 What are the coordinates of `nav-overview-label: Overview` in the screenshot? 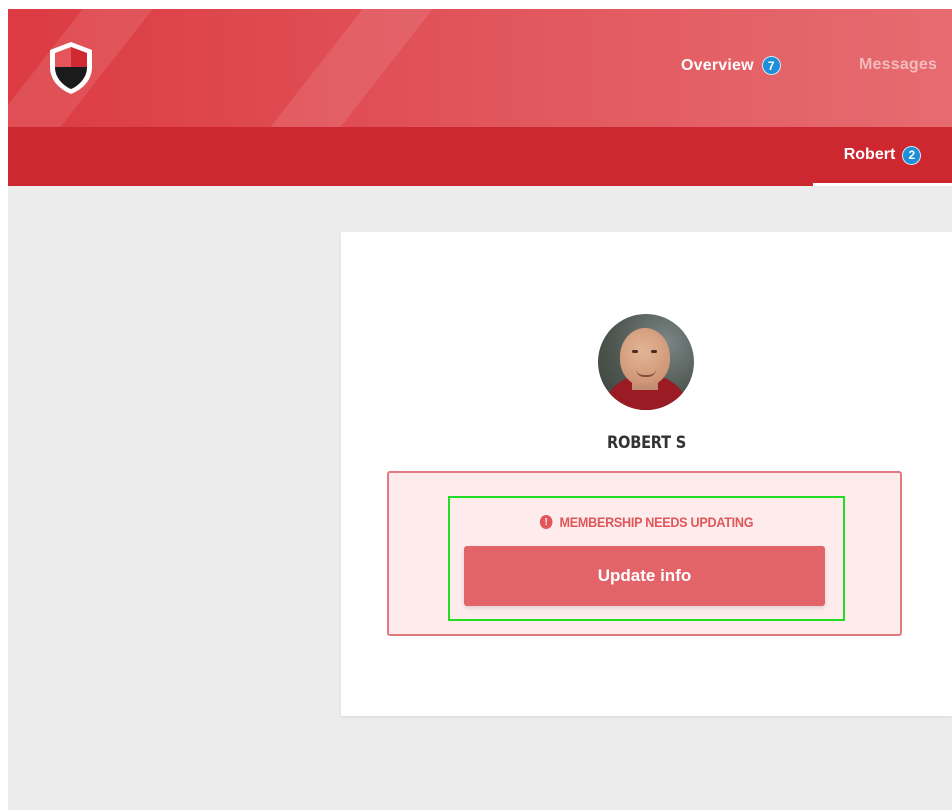 It's located at (717, 65).